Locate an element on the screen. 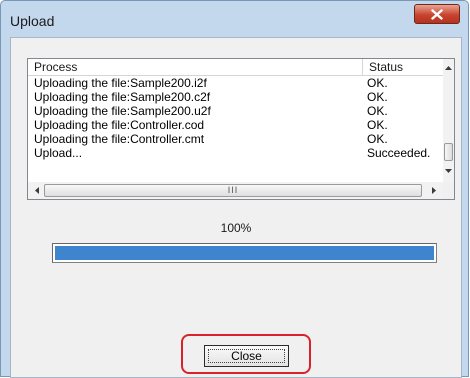 The height and width of the screenshot is (378, 470). window-title: Upload is located at coordinates (32, 21).